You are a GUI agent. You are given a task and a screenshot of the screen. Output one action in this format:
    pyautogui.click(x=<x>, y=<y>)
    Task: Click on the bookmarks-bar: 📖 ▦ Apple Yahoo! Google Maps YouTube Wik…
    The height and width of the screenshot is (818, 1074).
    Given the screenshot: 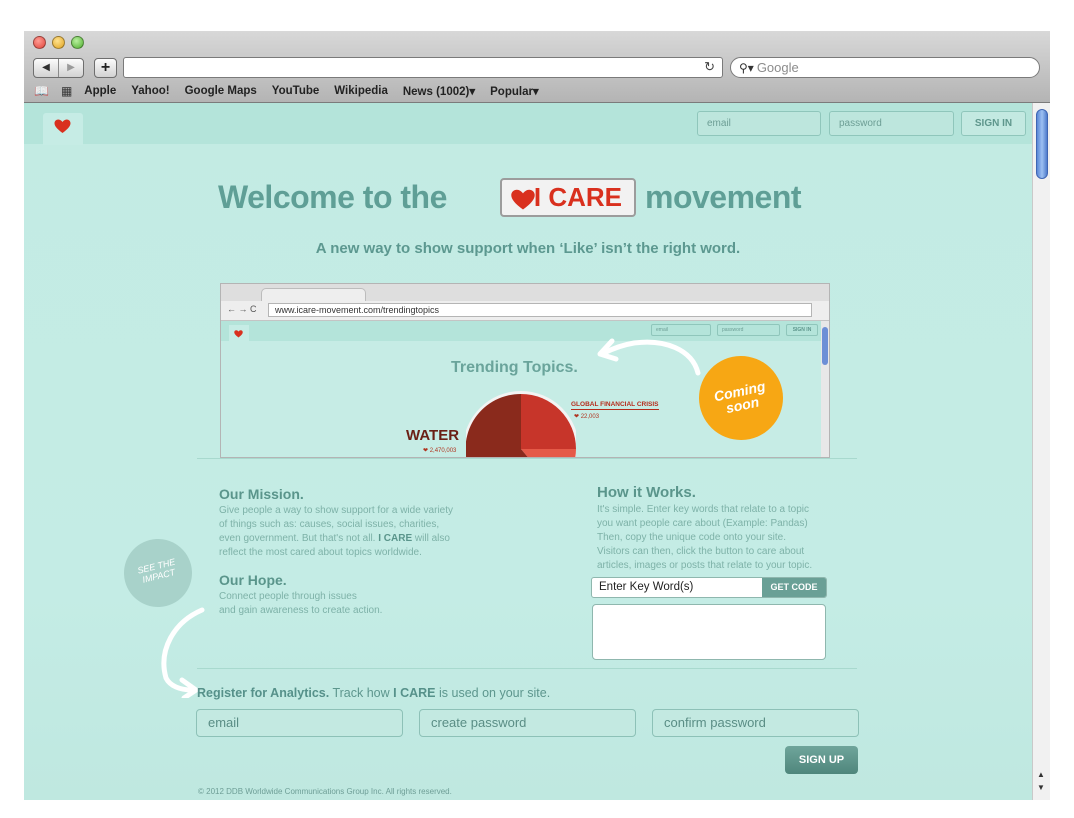 What is the action you would take?
    pyautogui.click(x=294, y=91)
    